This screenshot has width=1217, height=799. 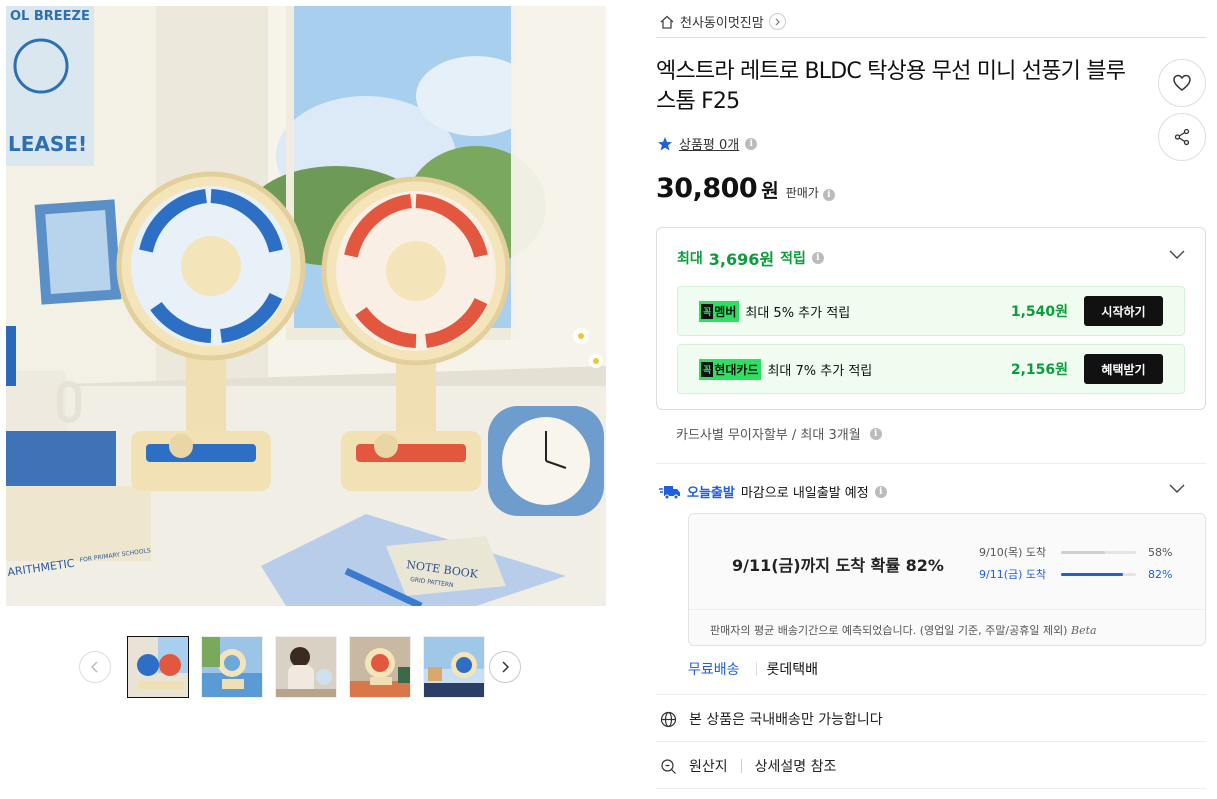 What do you see at coordinates (795, 767) in the screenshot?
I see `origin-value: 상세설명 참조` at bounding box center [795, 767].